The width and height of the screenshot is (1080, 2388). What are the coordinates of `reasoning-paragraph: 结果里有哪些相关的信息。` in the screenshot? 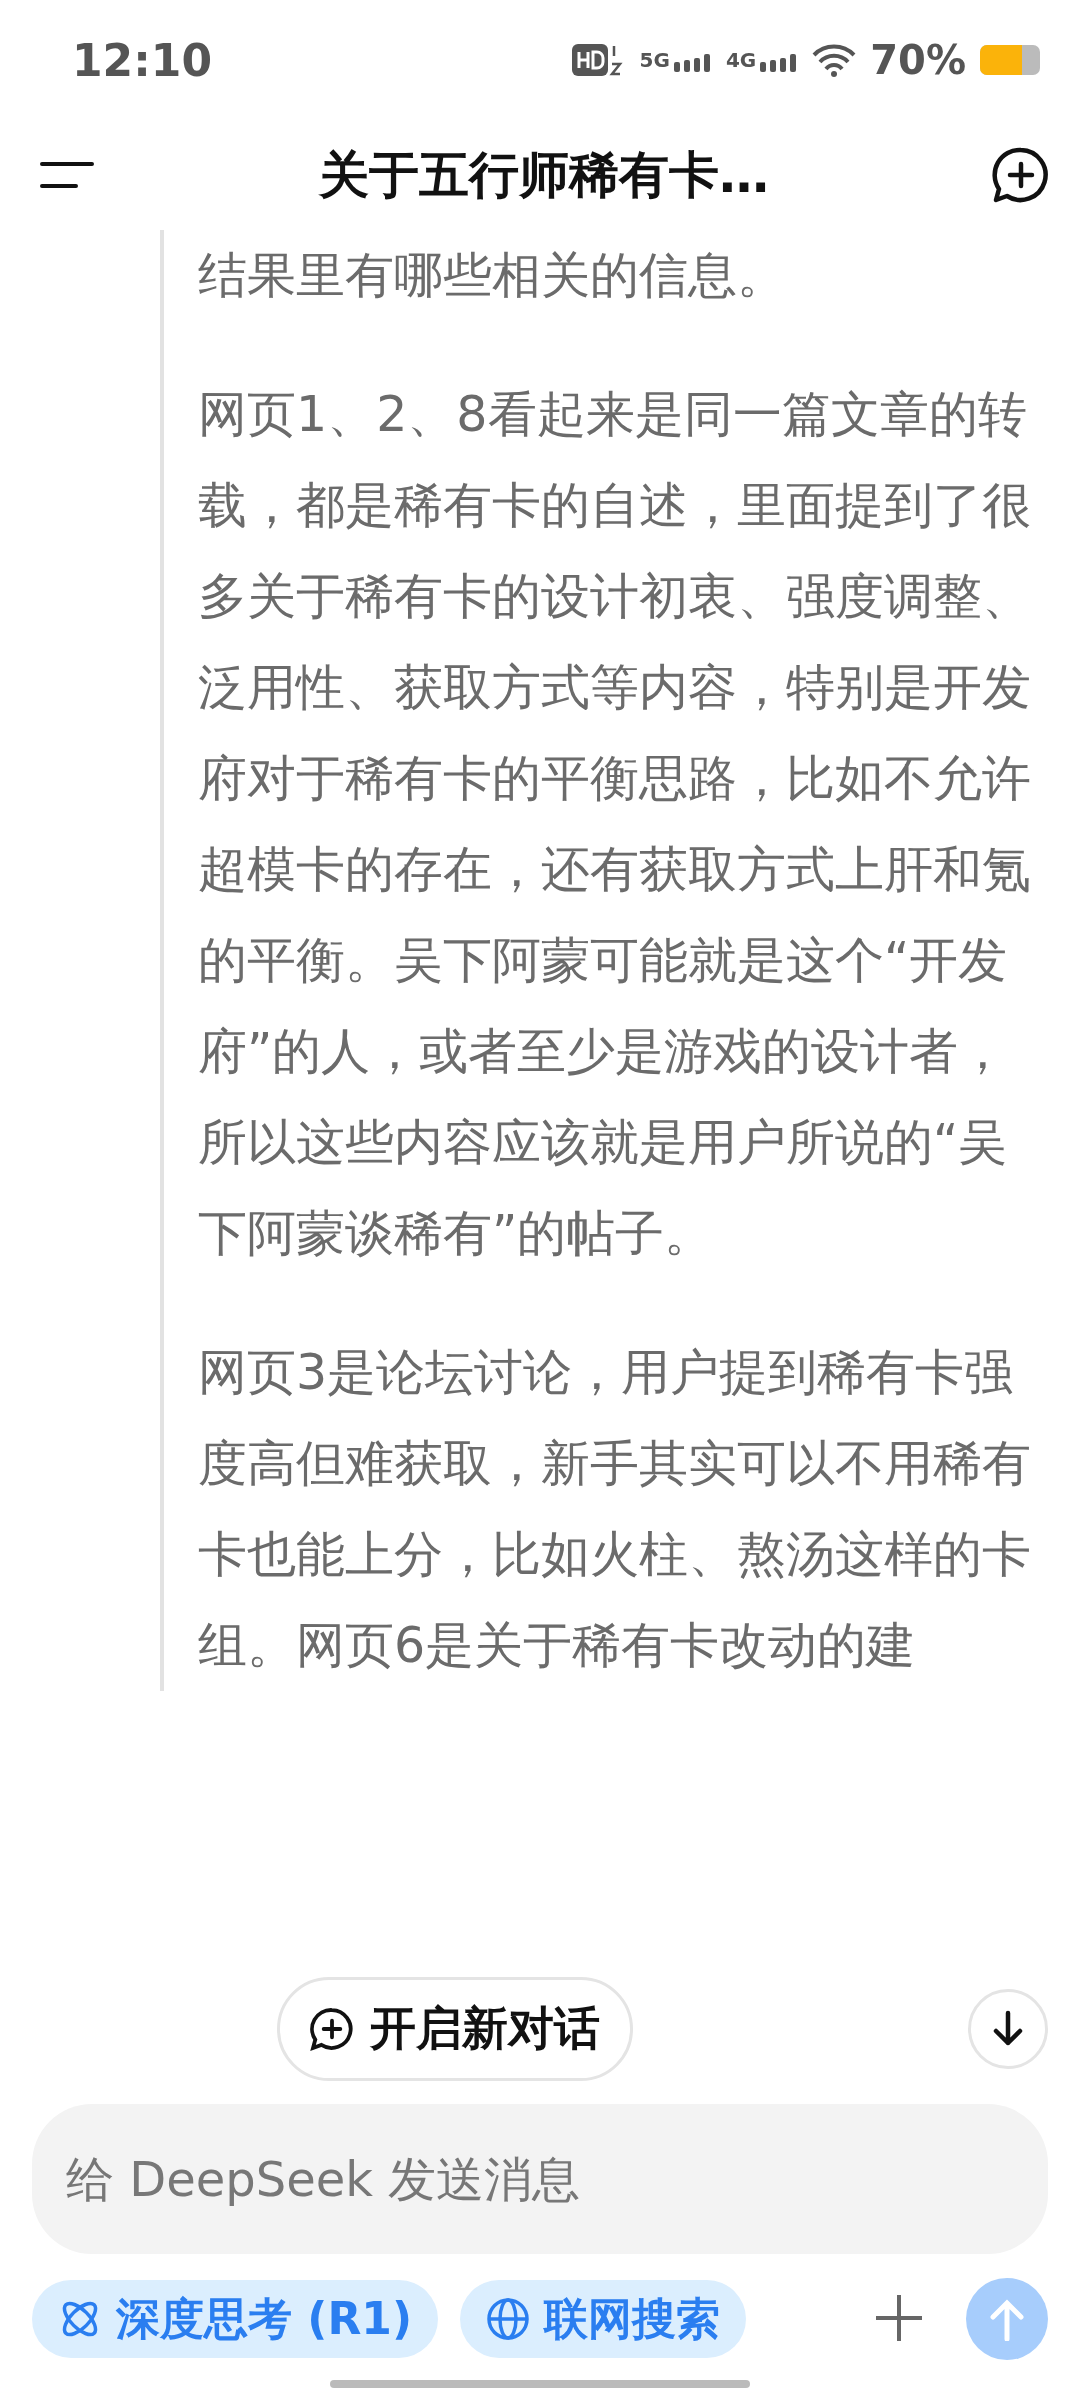 It's located at (492, 276).